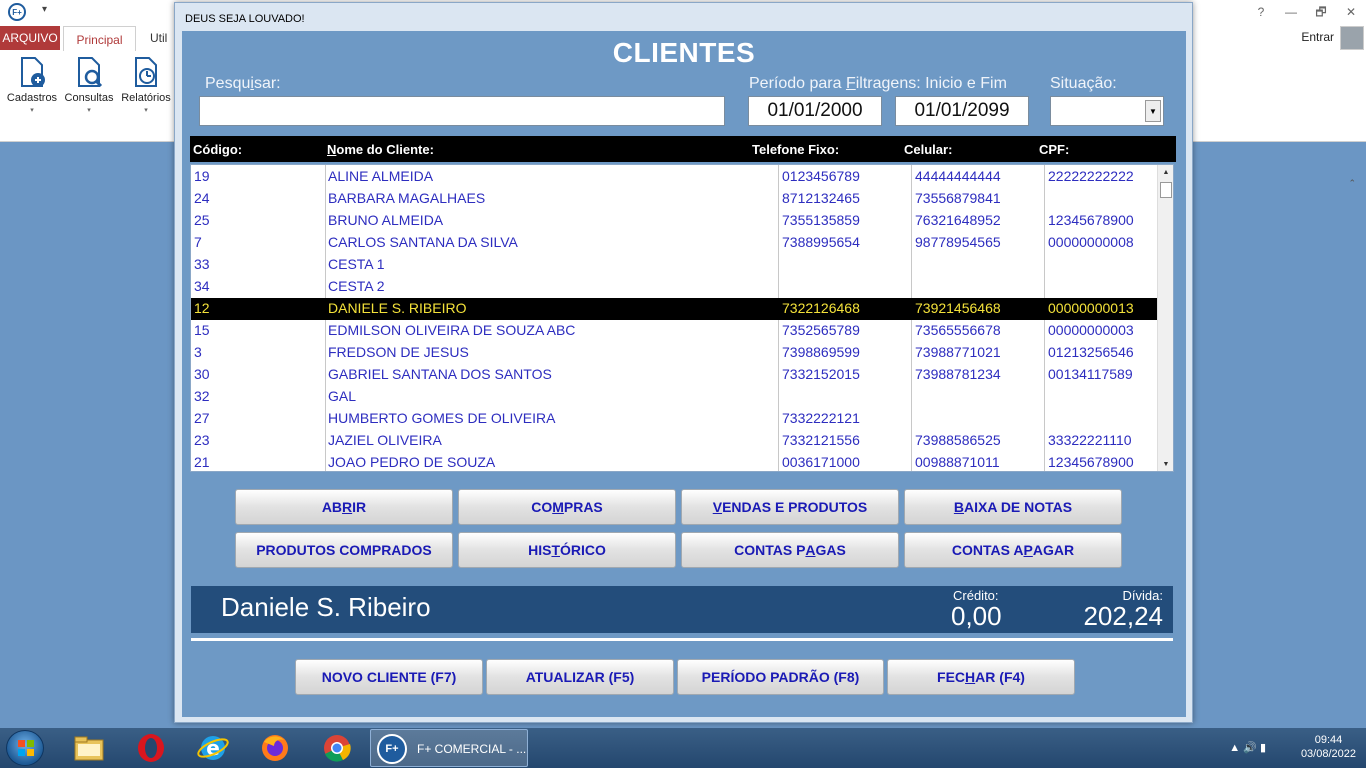  What do you see at coordinates (1291, 12) in the screenshot?
I see `minimize-button: —` at bounding box center [1291, 12].